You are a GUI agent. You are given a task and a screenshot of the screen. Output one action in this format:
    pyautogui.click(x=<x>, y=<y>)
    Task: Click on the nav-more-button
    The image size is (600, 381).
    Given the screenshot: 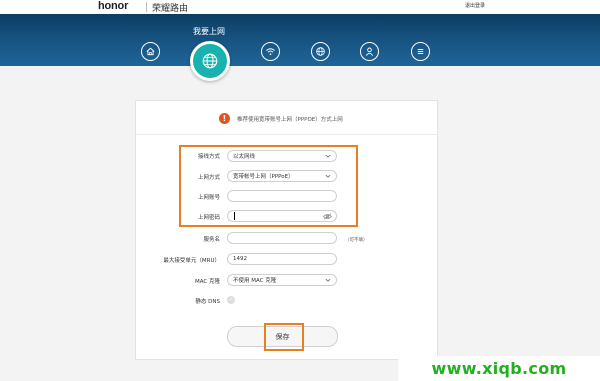 What is the action you would take?
    pyautogui.click(x=420, y=51)
    